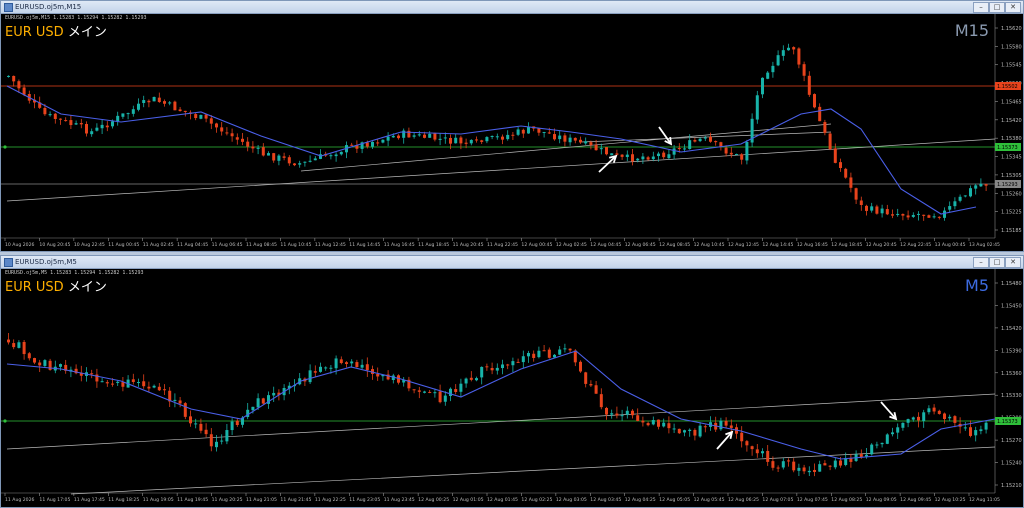 Image resolution: width=1024 pixels, height=508 pixels. Describe the element at coordinates (1011, 29) in the screenshot. I see `price-tick-label: 1.15620` at that location.